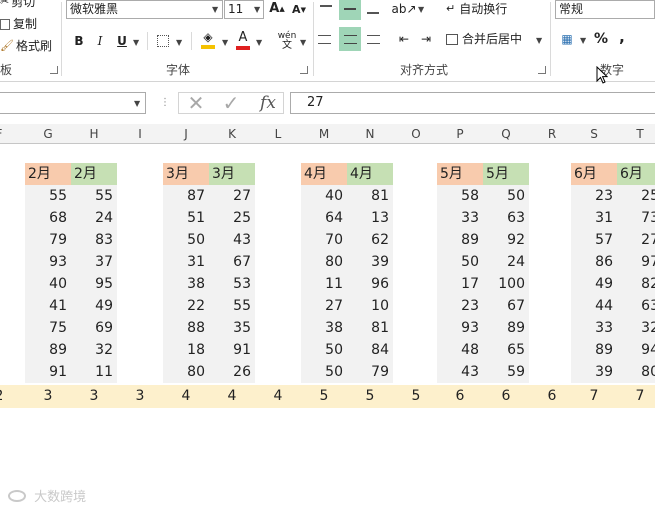 The width and height of the screenshot is (655, 510). Describe the element at coordinates (506, 284) in the screenshot. I see `data-cell: 100` at that location.